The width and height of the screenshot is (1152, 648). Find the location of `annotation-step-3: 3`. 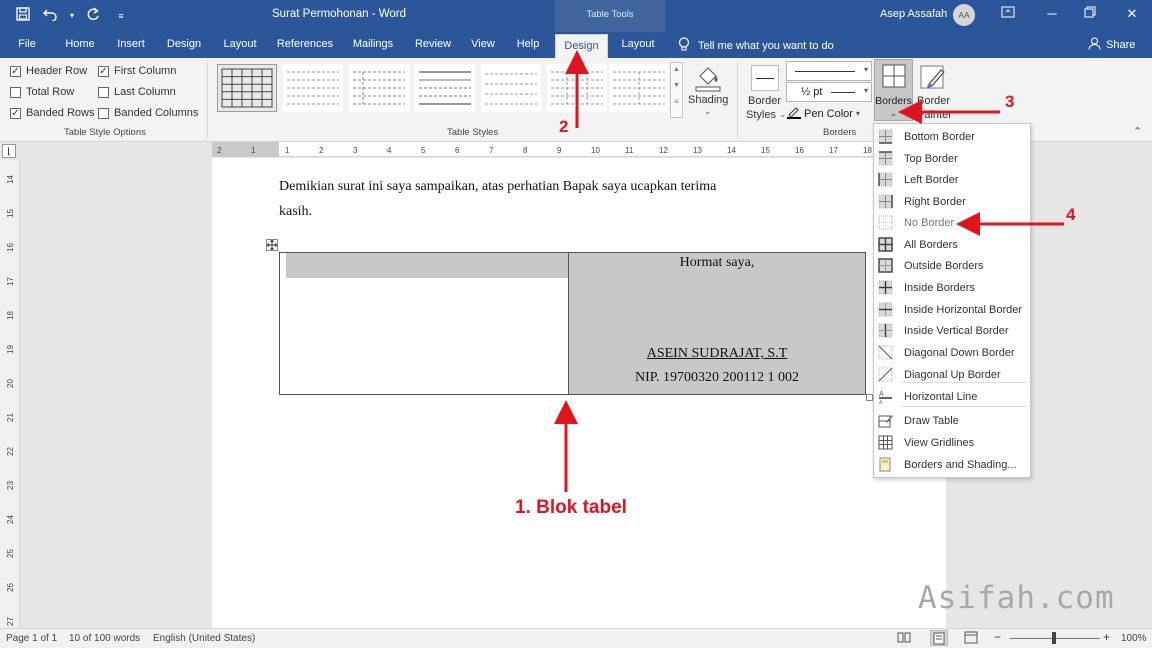

annotation-step-3: 3 is located at coordinates (1010, 101).